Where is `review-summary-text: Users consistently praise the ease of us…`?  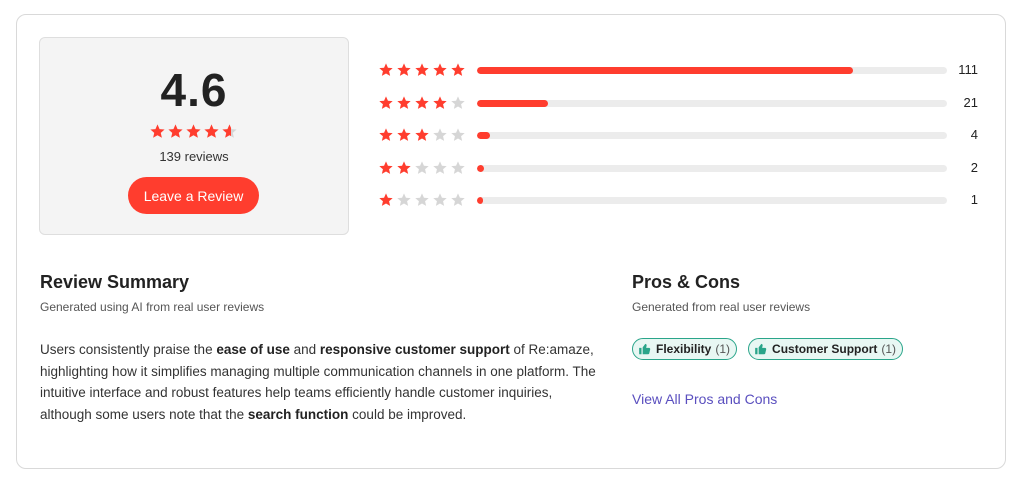 review-summary-text: Users consistently praise the ease of us… is located at coordinates (318, 382).